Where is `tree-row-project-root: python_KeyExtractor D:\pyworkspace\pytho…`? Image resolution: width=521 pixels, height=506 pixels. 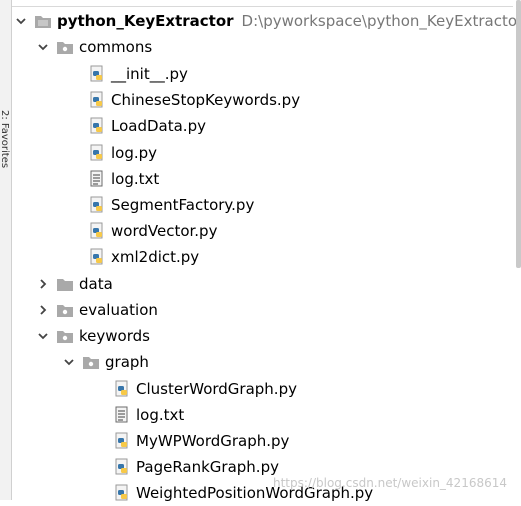
tree-row-project-root: python_KeyExtractor D:\pyworkspace\pytho… is located at coordinates (267, 21).